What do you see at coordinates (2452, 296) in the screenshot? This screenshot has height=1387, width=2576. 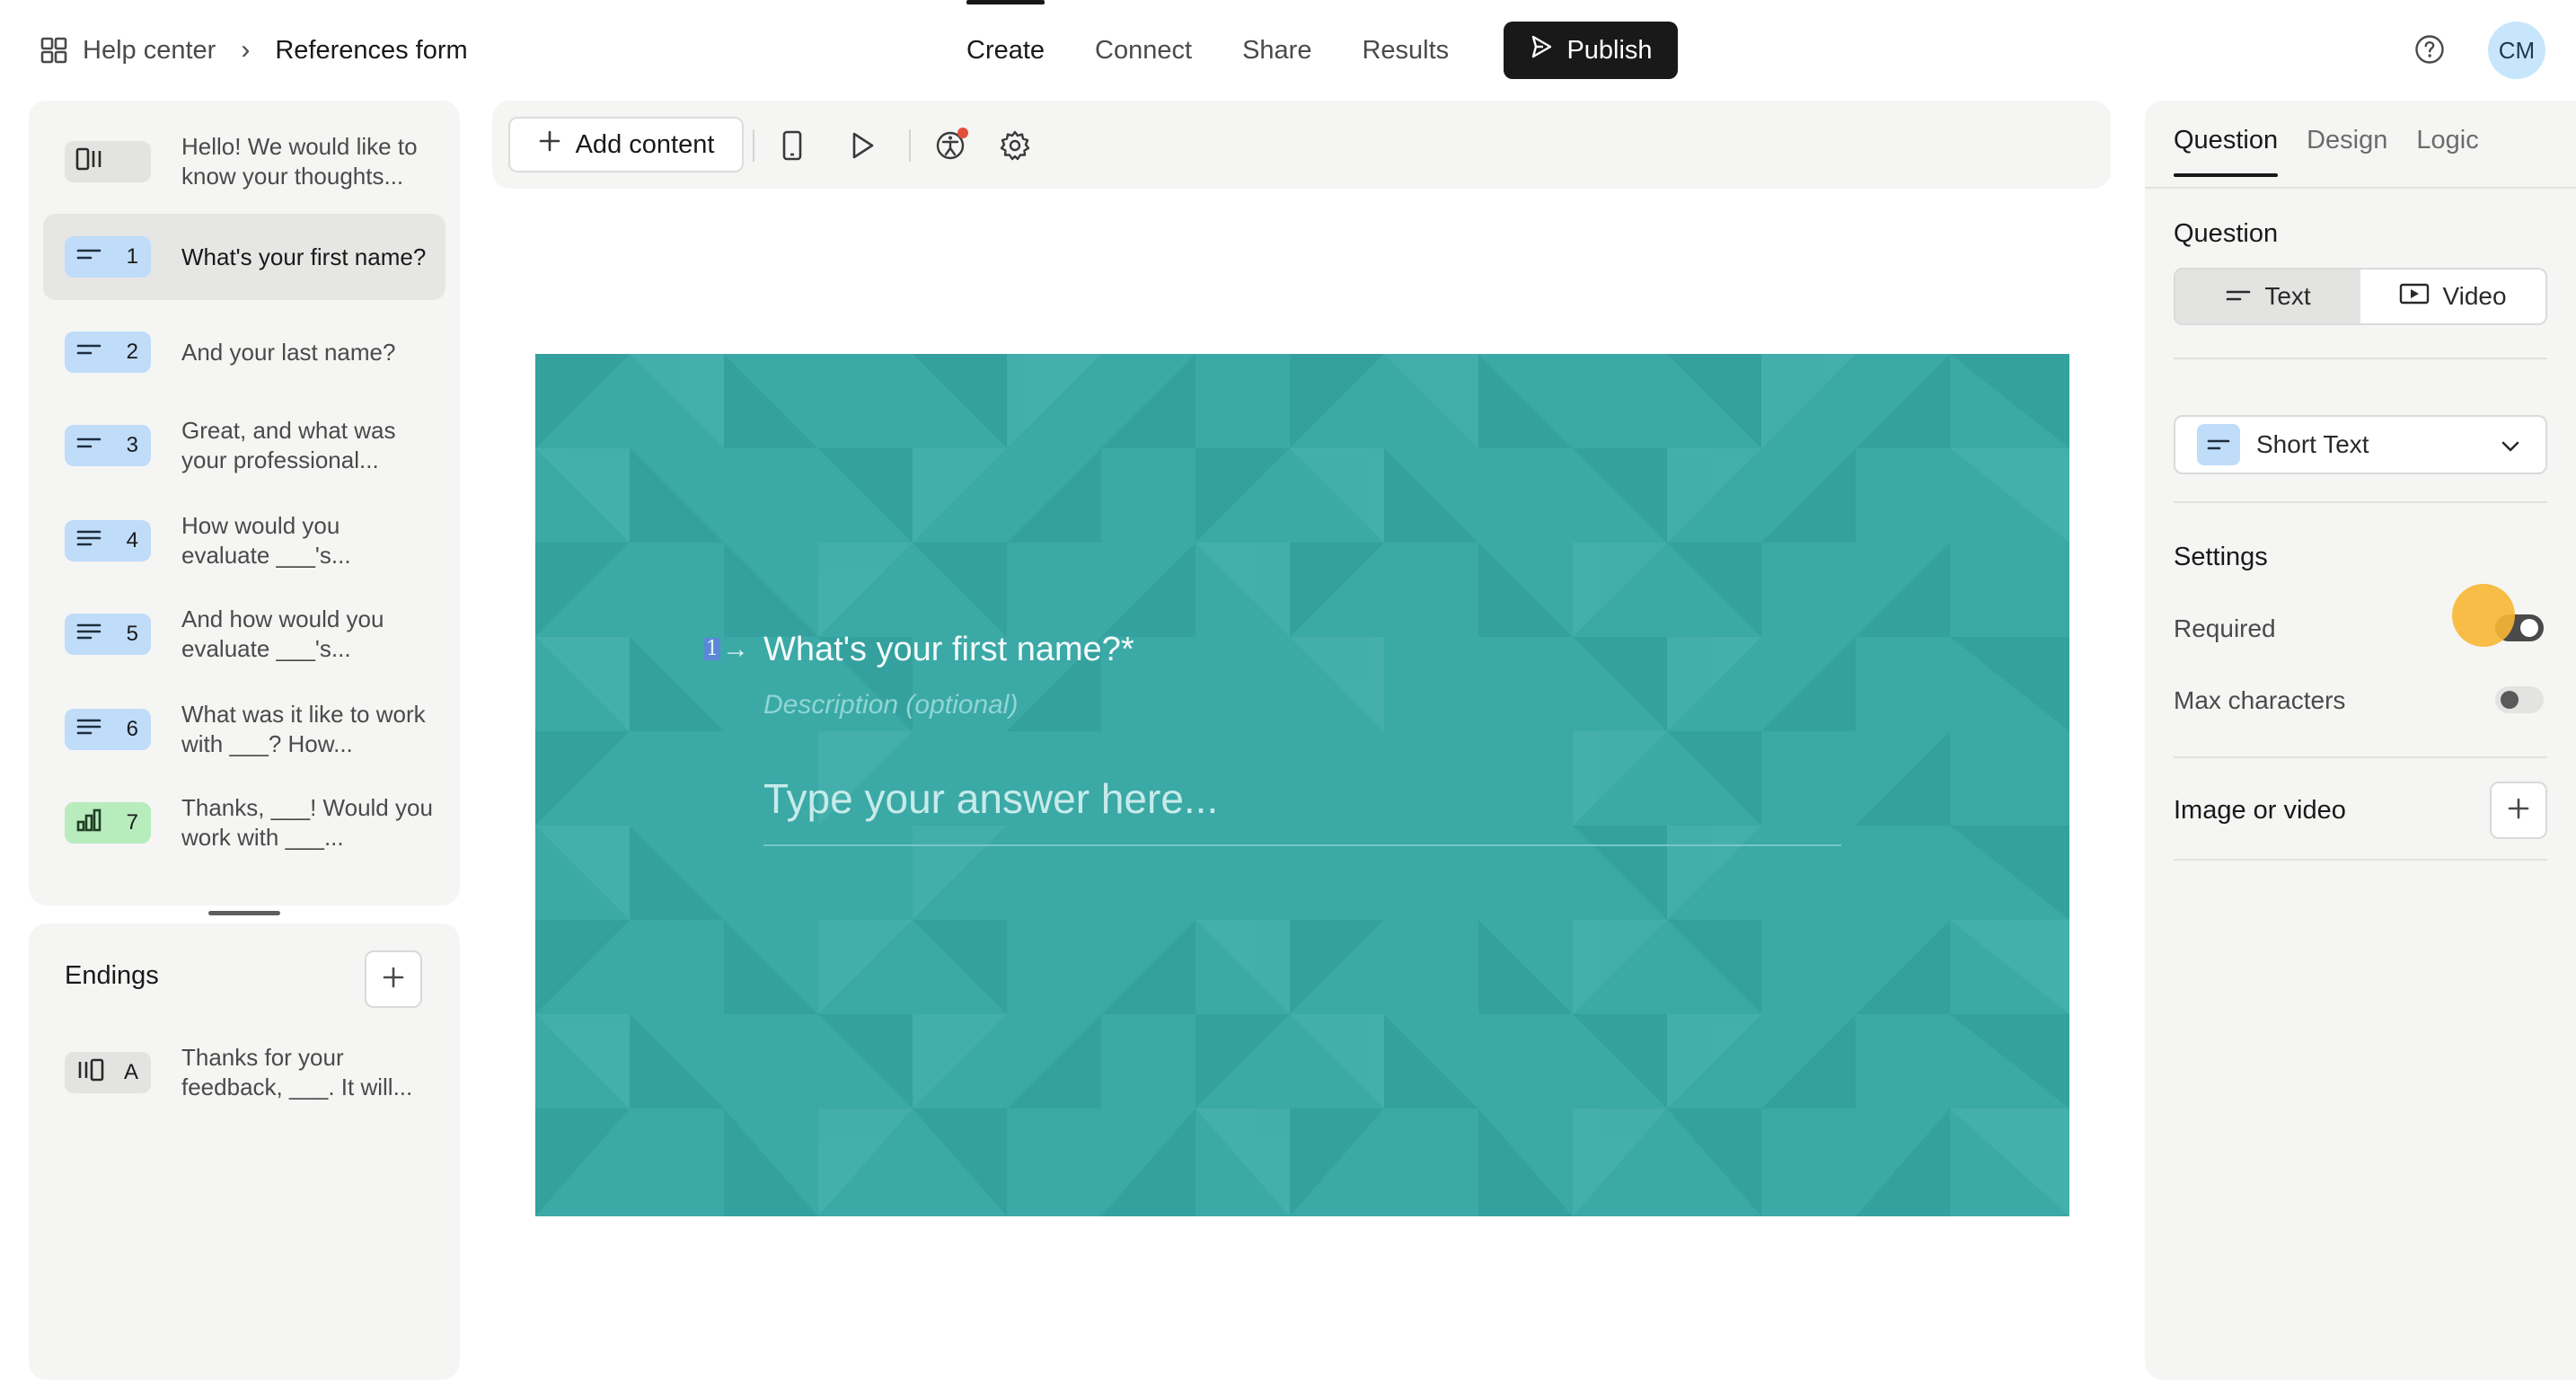 I see `mode-video-button: Video` at bounding box center [2452, 296].